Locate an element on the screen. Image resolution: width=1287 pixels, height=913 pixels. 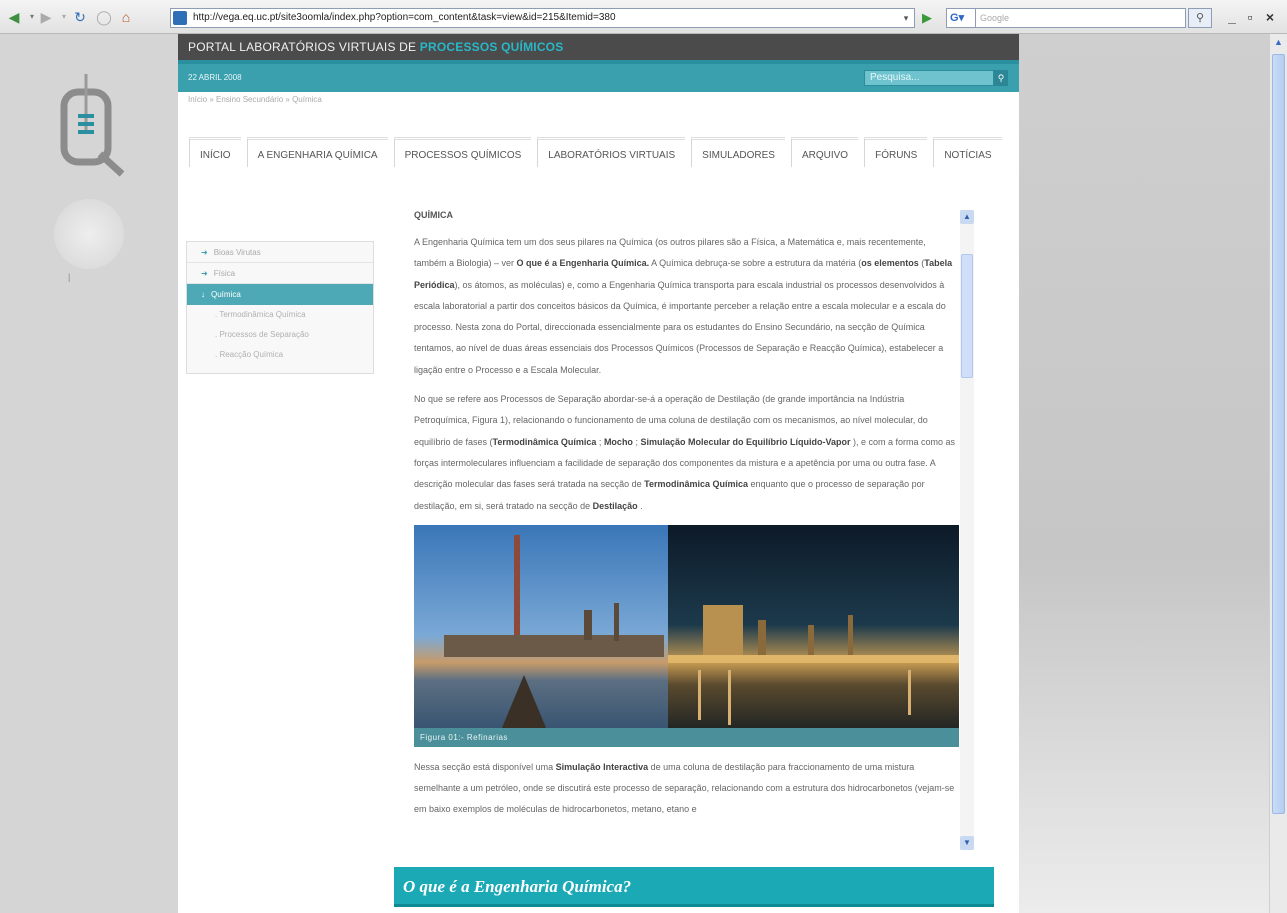
side-item-bioas-virutas: ➜ Bioas Virutas is located at coordinates (280, 252).